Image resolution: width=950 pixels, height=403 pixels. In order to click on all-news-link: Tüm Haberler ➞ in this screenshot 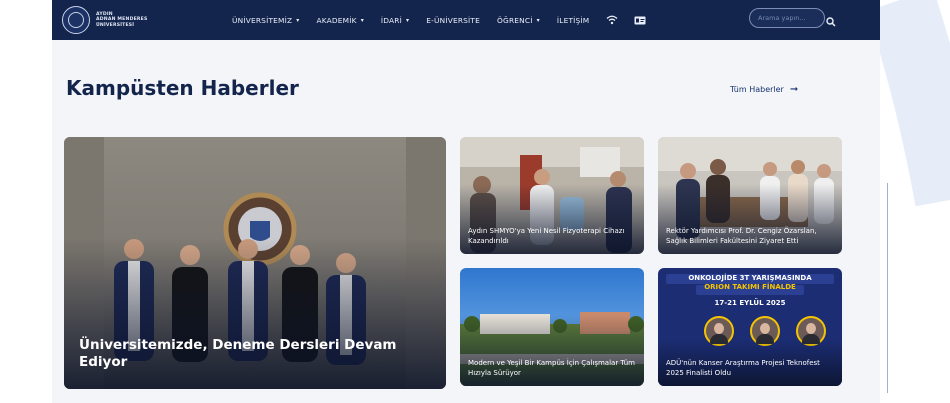, I will do `click(764, 89)`.